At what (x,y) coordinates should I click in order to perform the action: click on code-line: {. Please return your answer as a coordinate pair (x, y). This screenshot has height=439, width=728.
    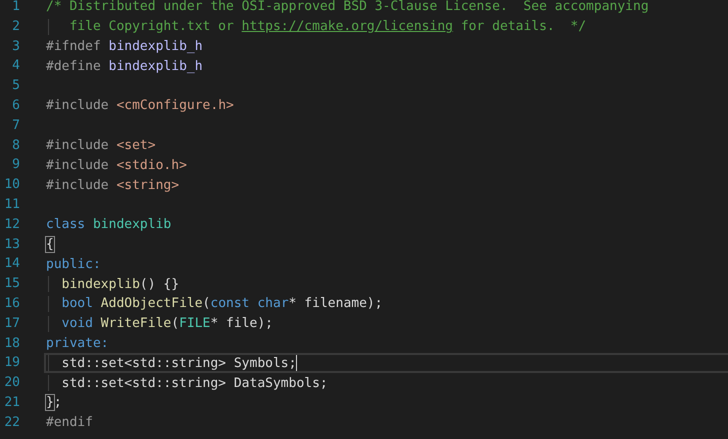
    Looking at the image, I should click on (49, 245).